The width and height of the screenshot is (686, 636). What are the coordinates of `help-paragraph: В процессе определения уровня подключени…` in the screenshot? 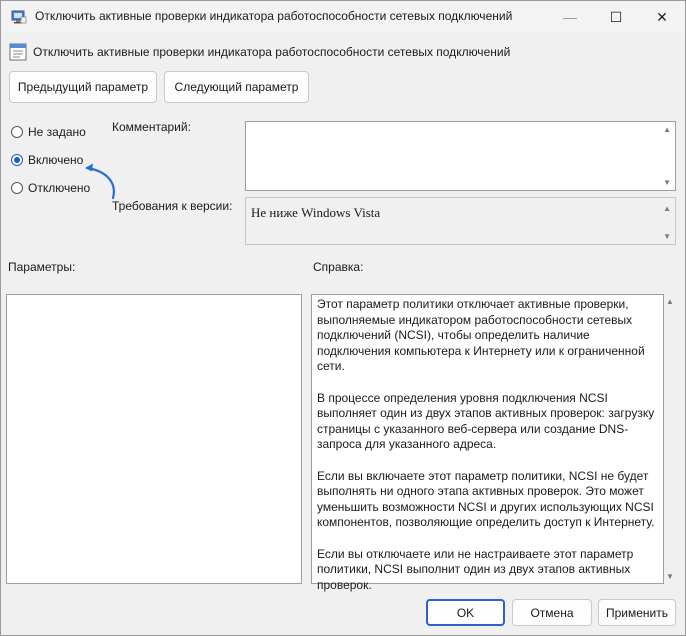 It's located at (486, 421).